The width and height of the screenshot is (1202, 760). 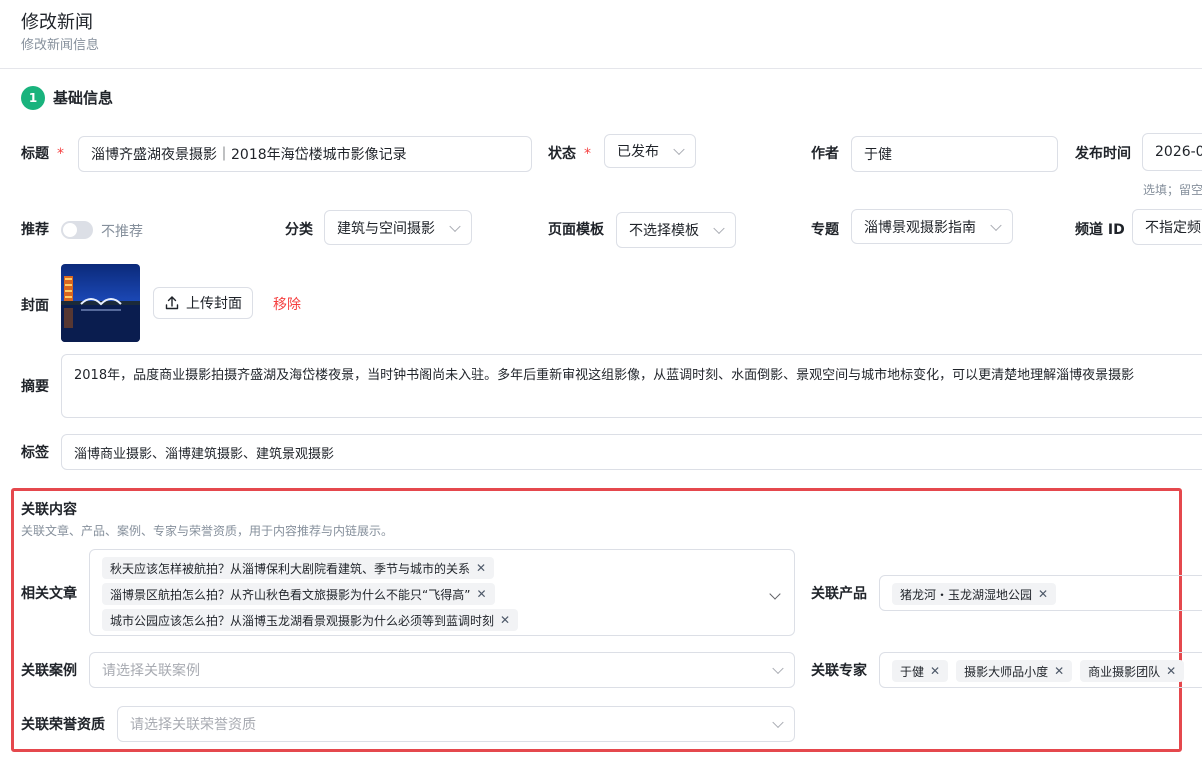 What do you see at coordinates (298, 568) in the screenshot?
I see `article-tag: 秋天应该怎样被航拍？从淄博保利大剧院看建筑、季节与城市的关系 ✕` at bounding box center [298, 568].